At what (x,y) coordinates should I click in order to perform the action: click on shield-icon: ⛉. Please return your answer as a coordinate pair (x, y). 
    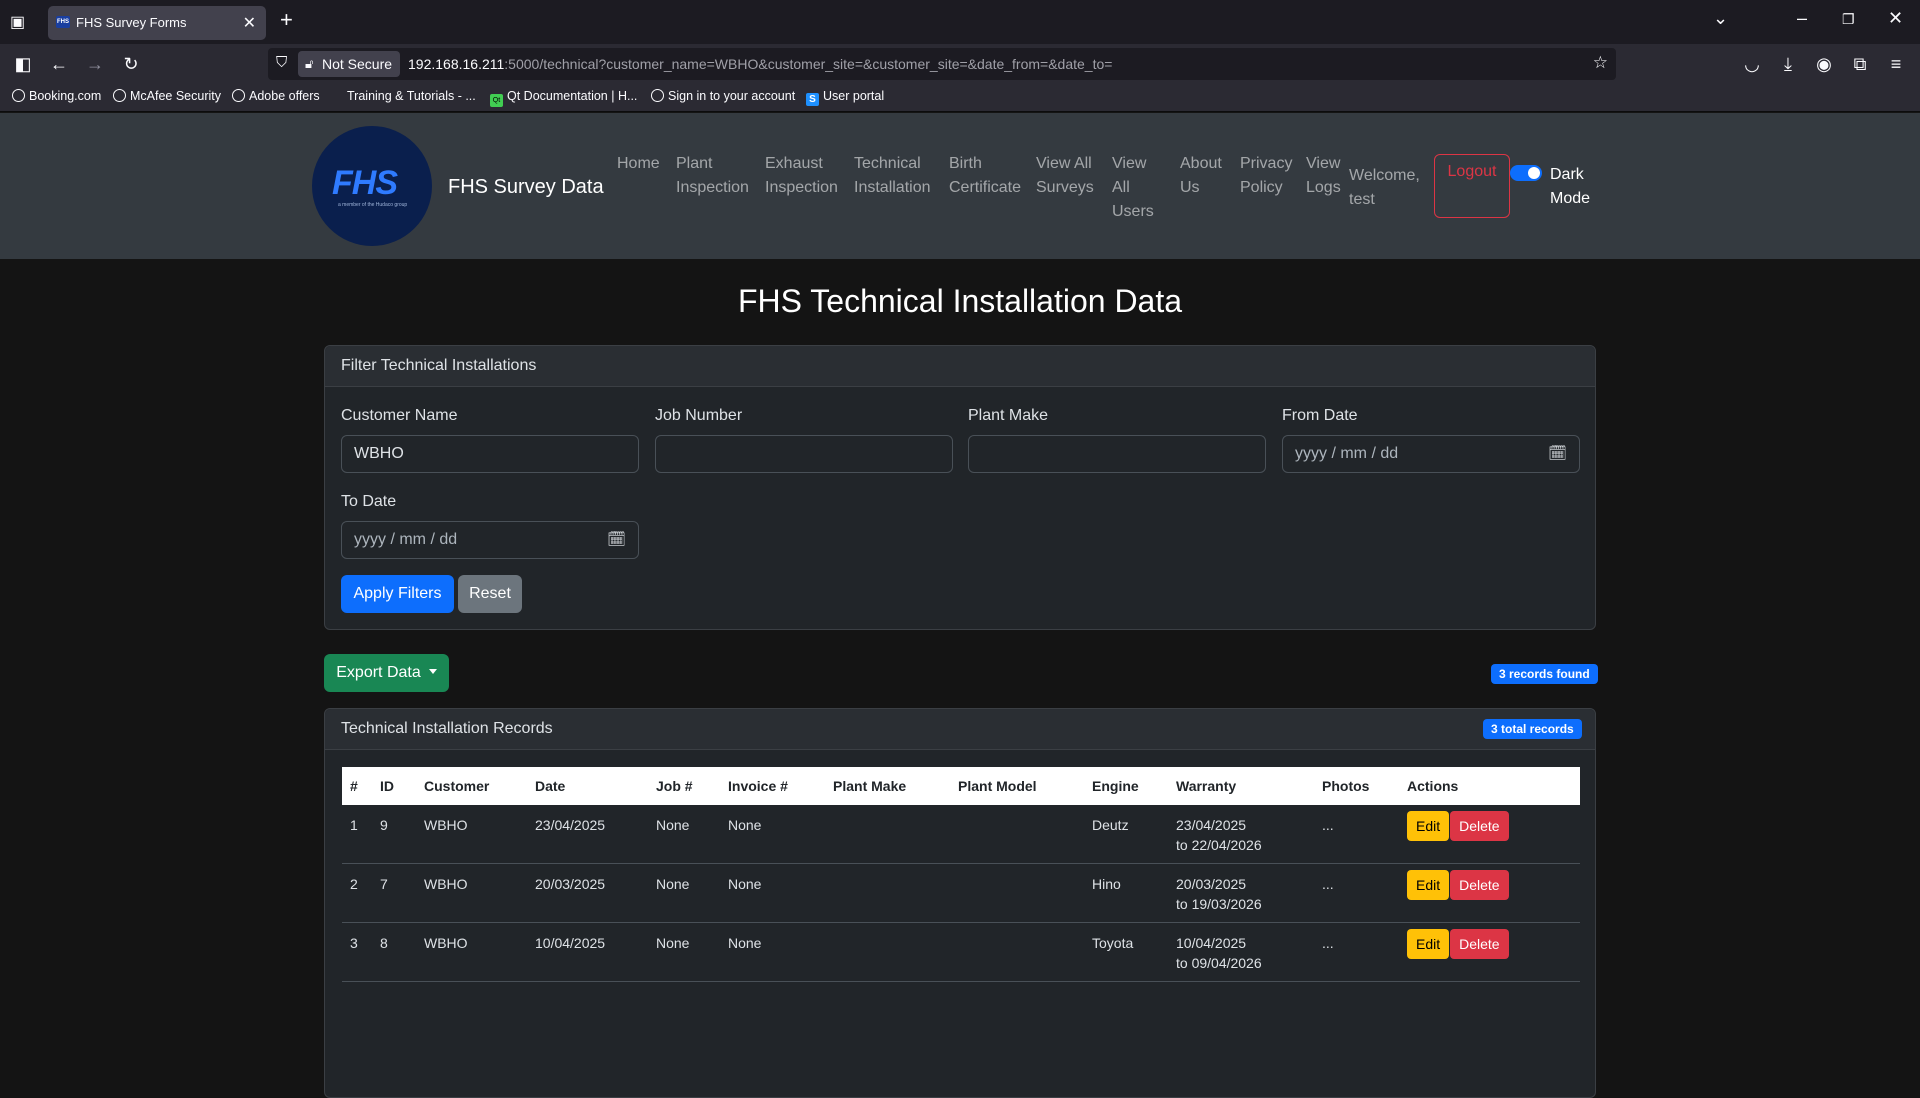
    Looking at the image, I should click on (281, 62).